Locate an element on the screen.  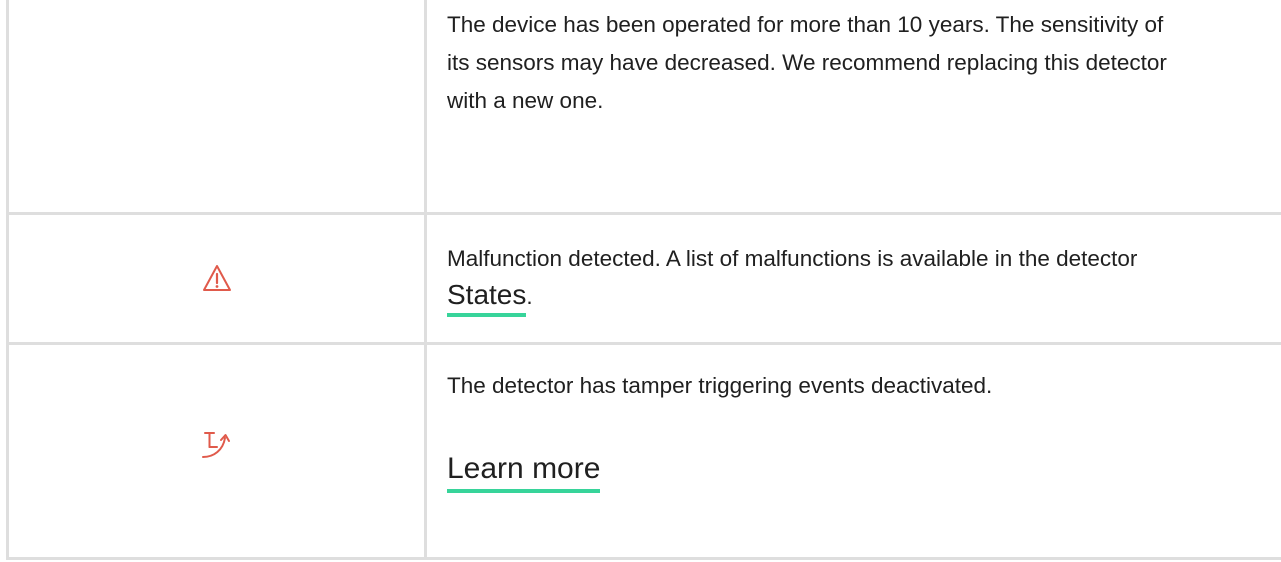
warning-triangle-icon is located at coordinates (216, 278).